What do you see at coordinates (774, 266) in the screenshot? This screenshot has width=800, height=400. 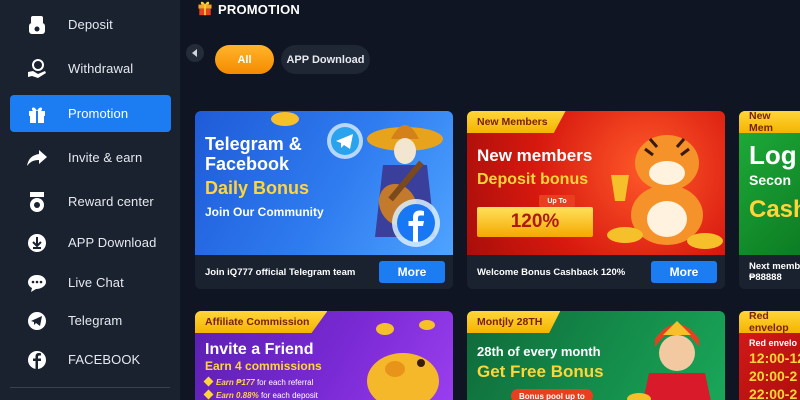 I see `promo-description: Next memb` at bounding box center [774, 266].